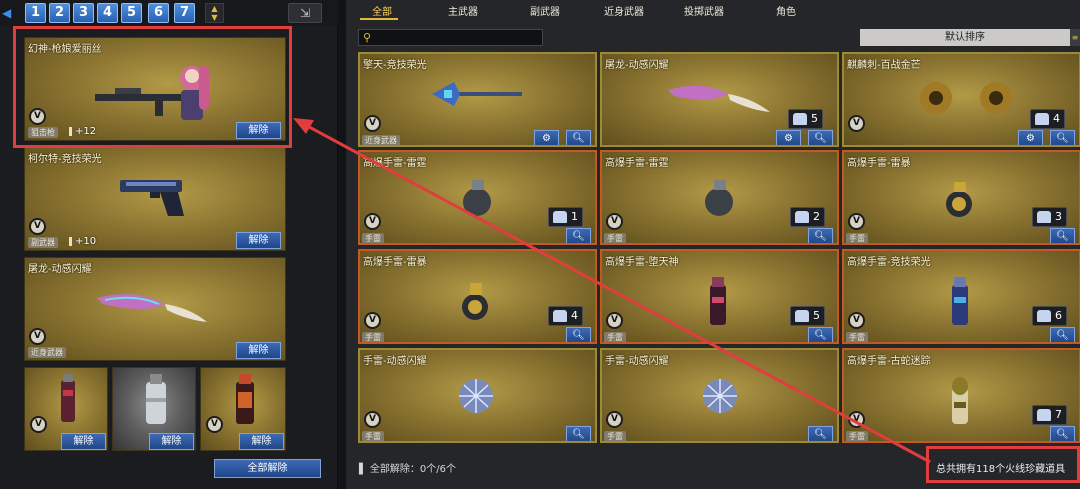 This screenshot has width=1080, height=489. I want to click on item-name: 幻神-枪娘爱丽丝, so click(65, 49).